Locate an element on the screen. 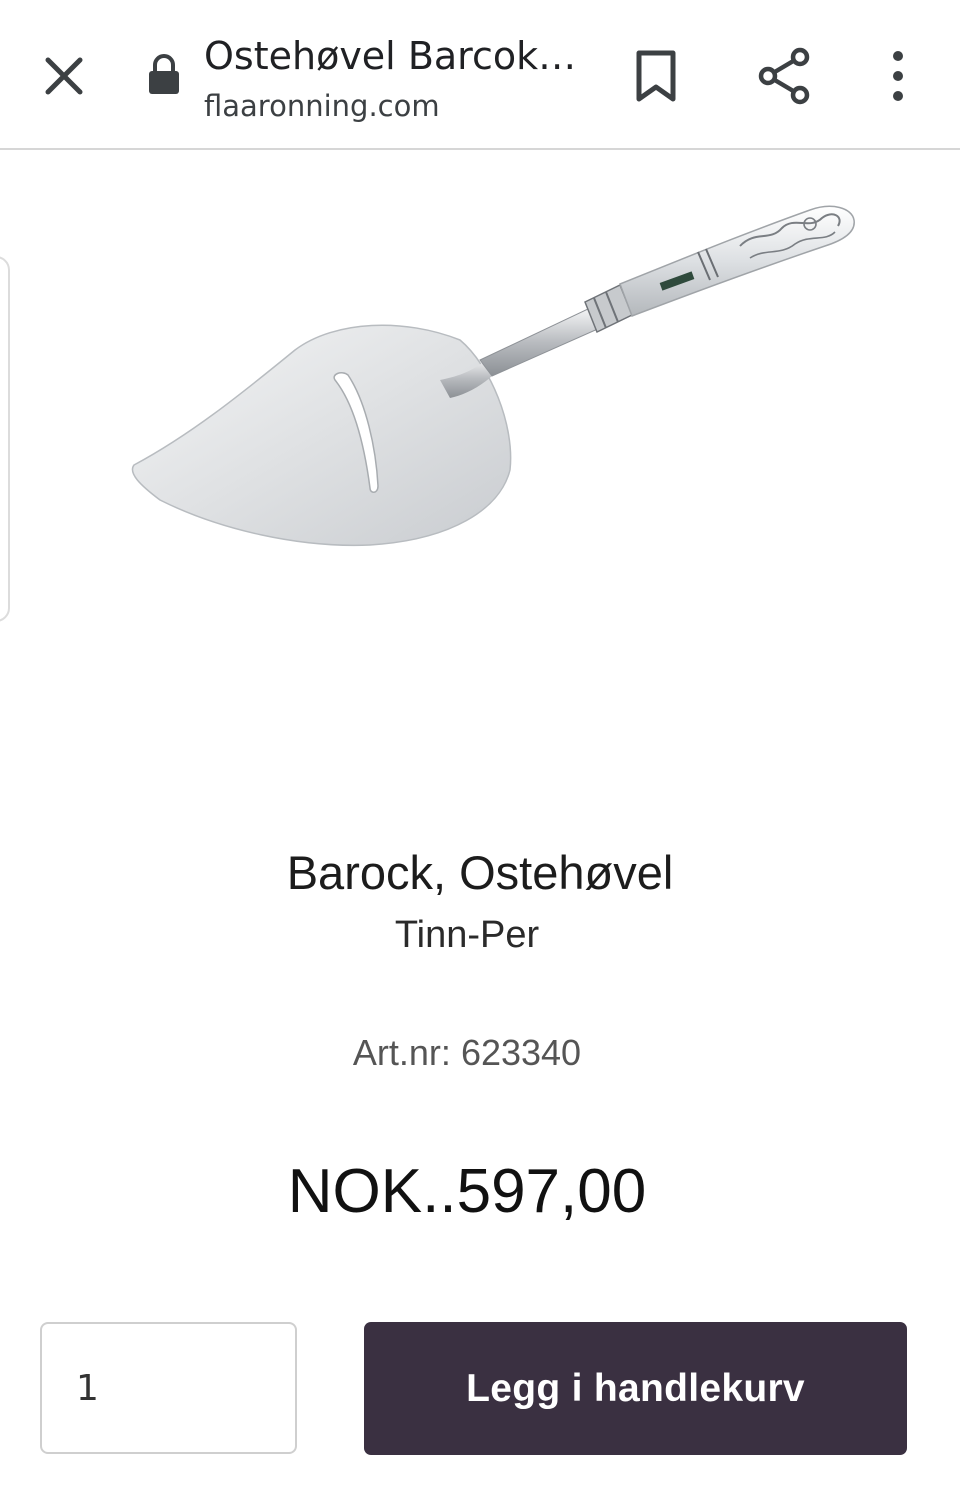 The height and width of the screenshot is (1508, 960). share-icon is located at coordinates (784, 76).